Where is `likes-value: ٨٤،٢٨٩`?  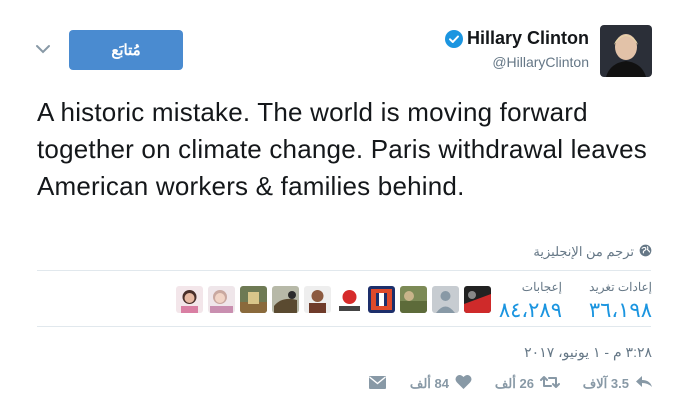
likes-value: ٨٤،٢٨٩ is located at coordinates (530, 310).